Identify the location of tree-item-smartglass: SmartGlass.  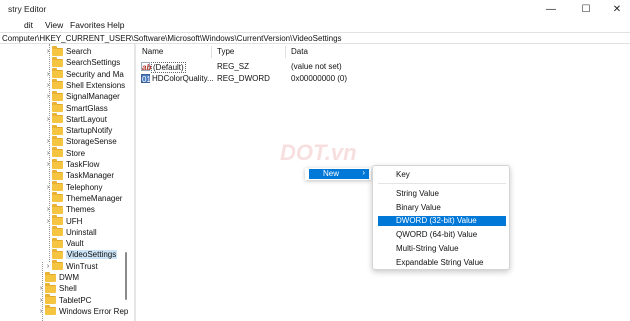
(76, 108).